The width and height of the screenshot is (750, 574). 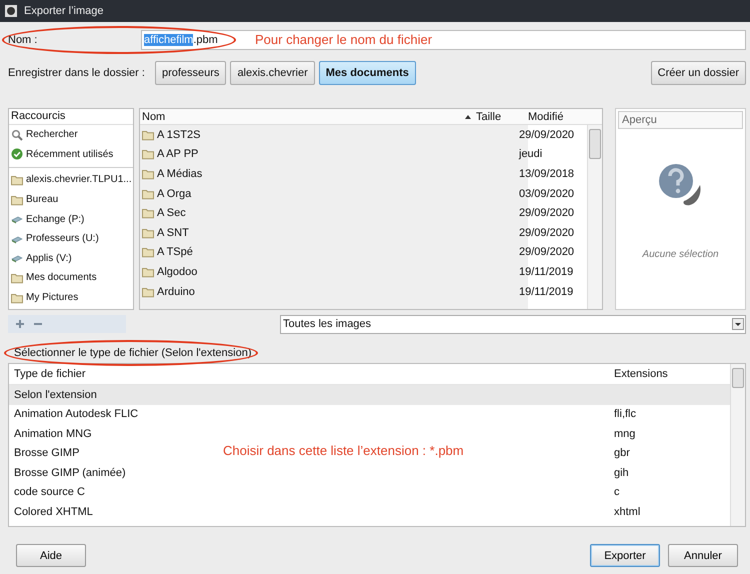 What do you see at coordinates (617, 492) in the screenshot?
I see `extension-cell-text: c` at bounding box center [617, 492].